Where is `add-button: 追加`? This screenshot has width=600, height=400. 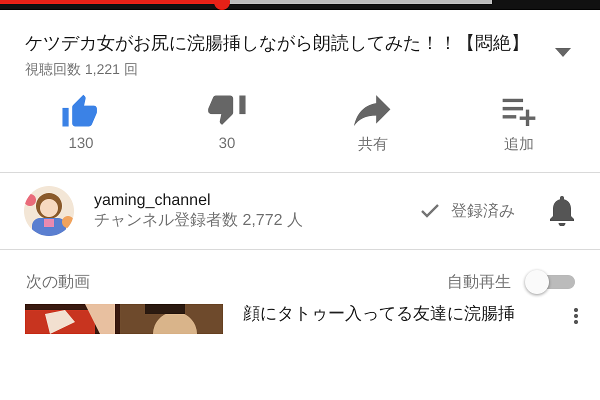
add-button: 追加 is located at coordinates (519, 123).